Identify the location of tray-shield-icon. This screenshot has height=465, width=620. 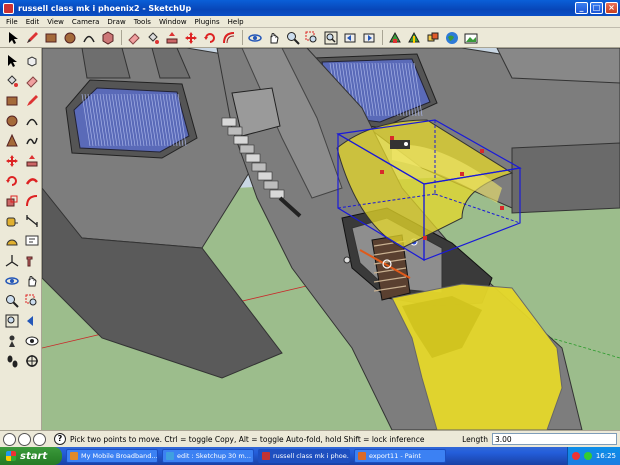
(575, 456).